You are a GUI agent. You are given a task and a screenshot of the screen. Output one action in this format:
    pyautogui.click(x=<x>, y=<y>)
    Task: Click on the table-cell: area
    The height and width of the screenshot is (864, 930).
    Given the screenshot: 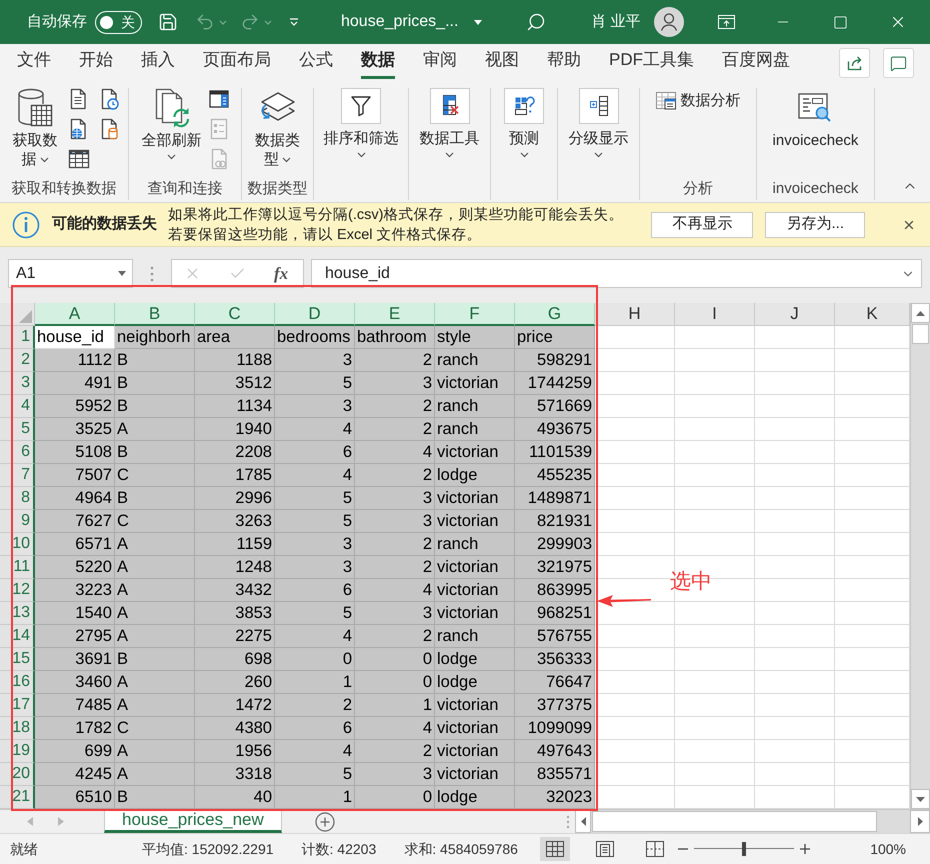 What is the action you would take?
    pyautogui.click(x=235, y=337)
    